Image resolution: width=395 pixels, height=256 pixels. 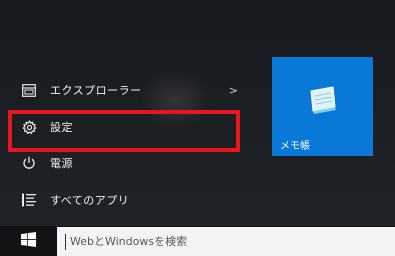 What do you see at coordinates (295, 146) in the screenshot?
I see `tile-label: メモ帳` at bounding box center [295, 146].